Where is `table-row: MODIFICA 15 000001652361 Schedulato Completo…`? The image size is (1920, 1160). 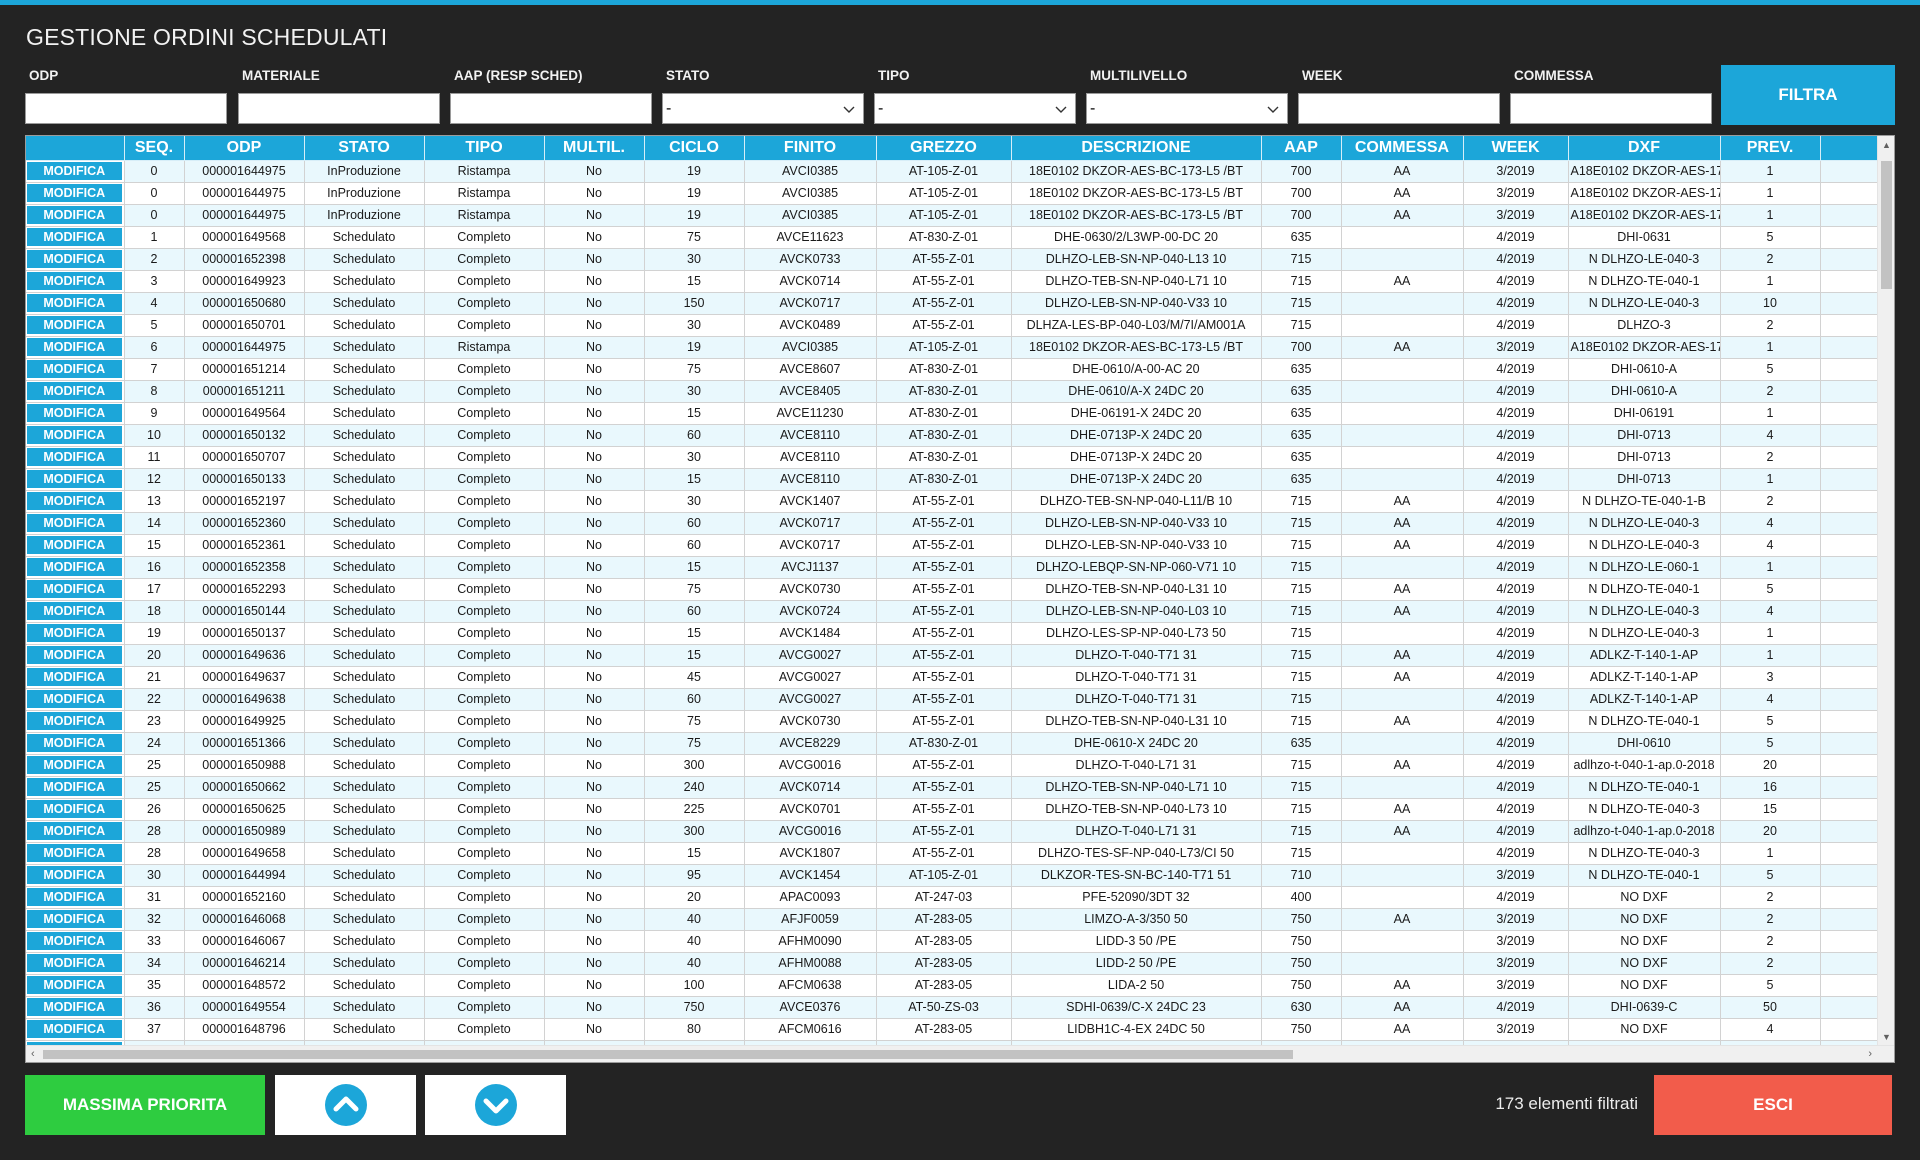
table-row: MODIFICA 15 000001652361 Schedulato Completo… is located at coordinates (952, 545).